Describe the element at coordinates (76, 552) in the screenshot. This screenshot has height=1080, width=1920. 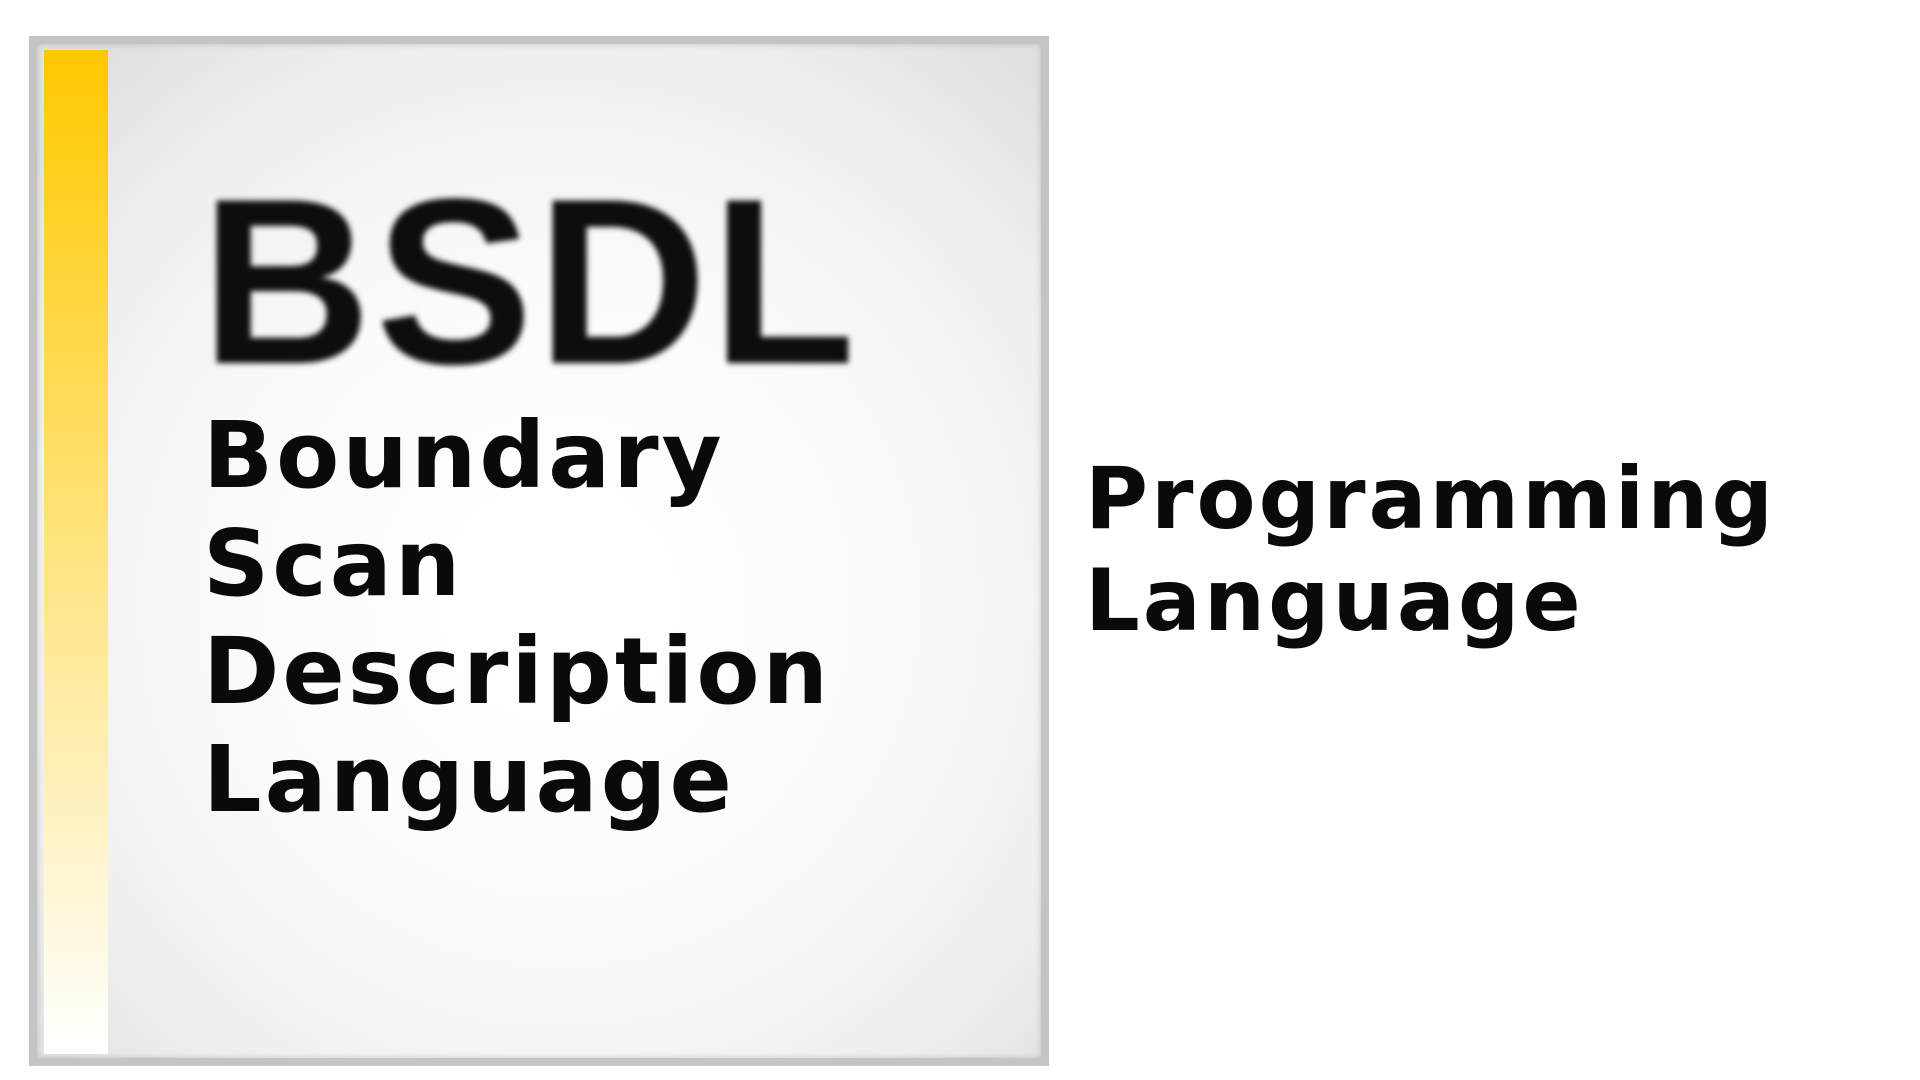
I see `accent-bar` at that location.